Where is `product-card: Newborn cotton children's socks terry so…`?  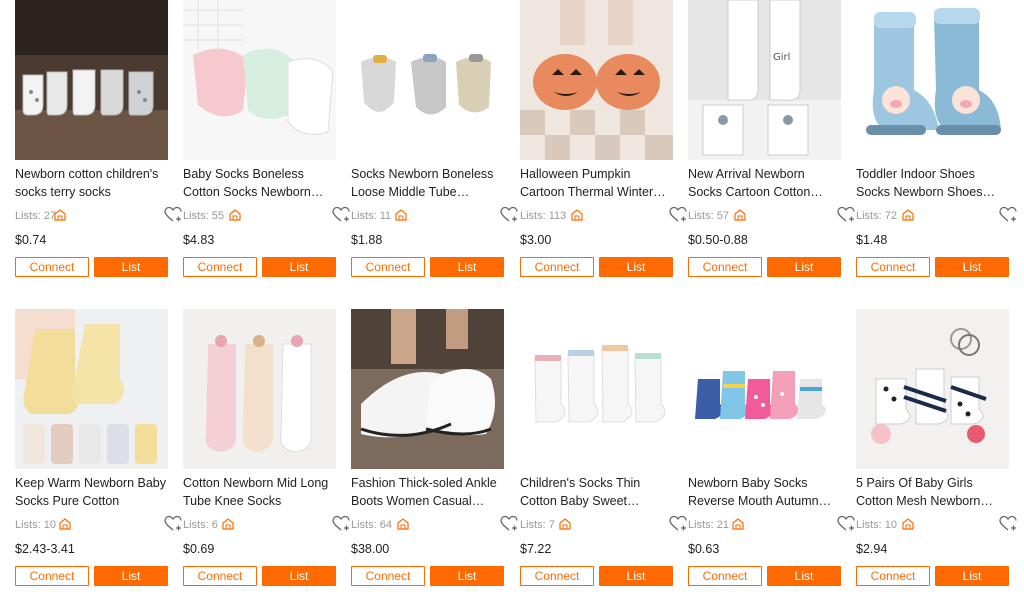 product-card: Newborn cotton children's socks terry so… is located at coordinates (98, 138).